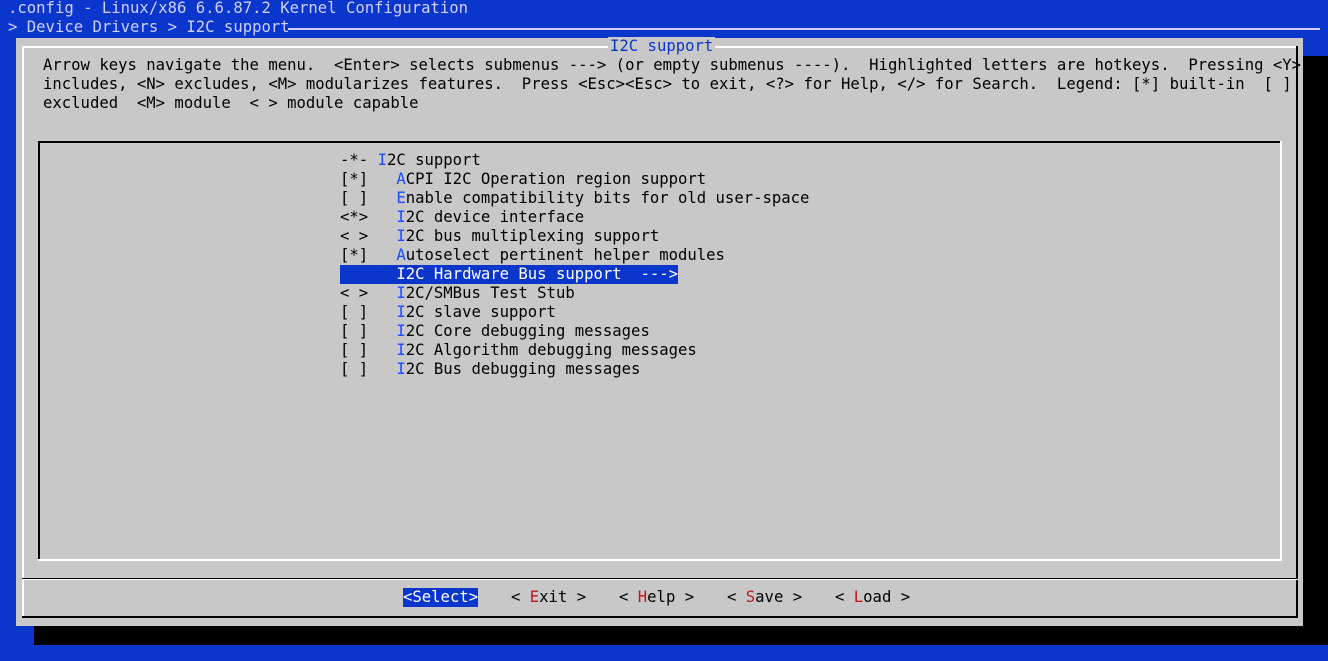  What do you see at coordinates (401, 198) in the screenshot?
I see `menu-item-hotkey: E` at bounding box center [401, 198].